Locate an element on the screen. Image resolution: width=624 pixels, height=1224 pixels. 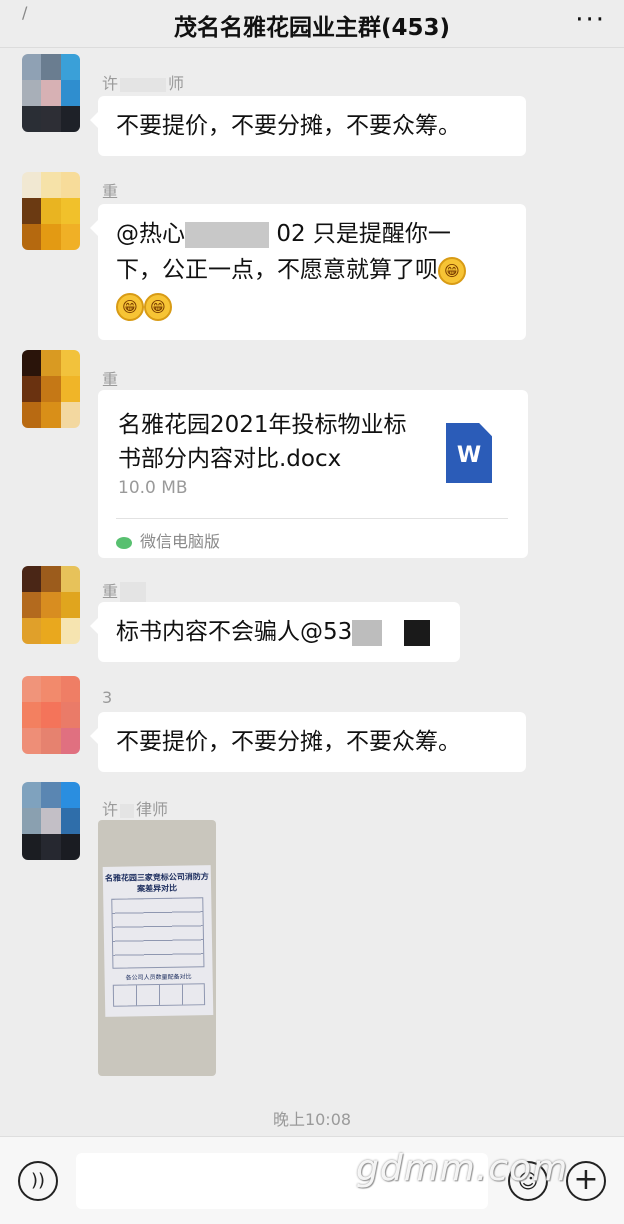
message-bubble: 标书内容不会骗人@53 is located at coordinates (275, 632).